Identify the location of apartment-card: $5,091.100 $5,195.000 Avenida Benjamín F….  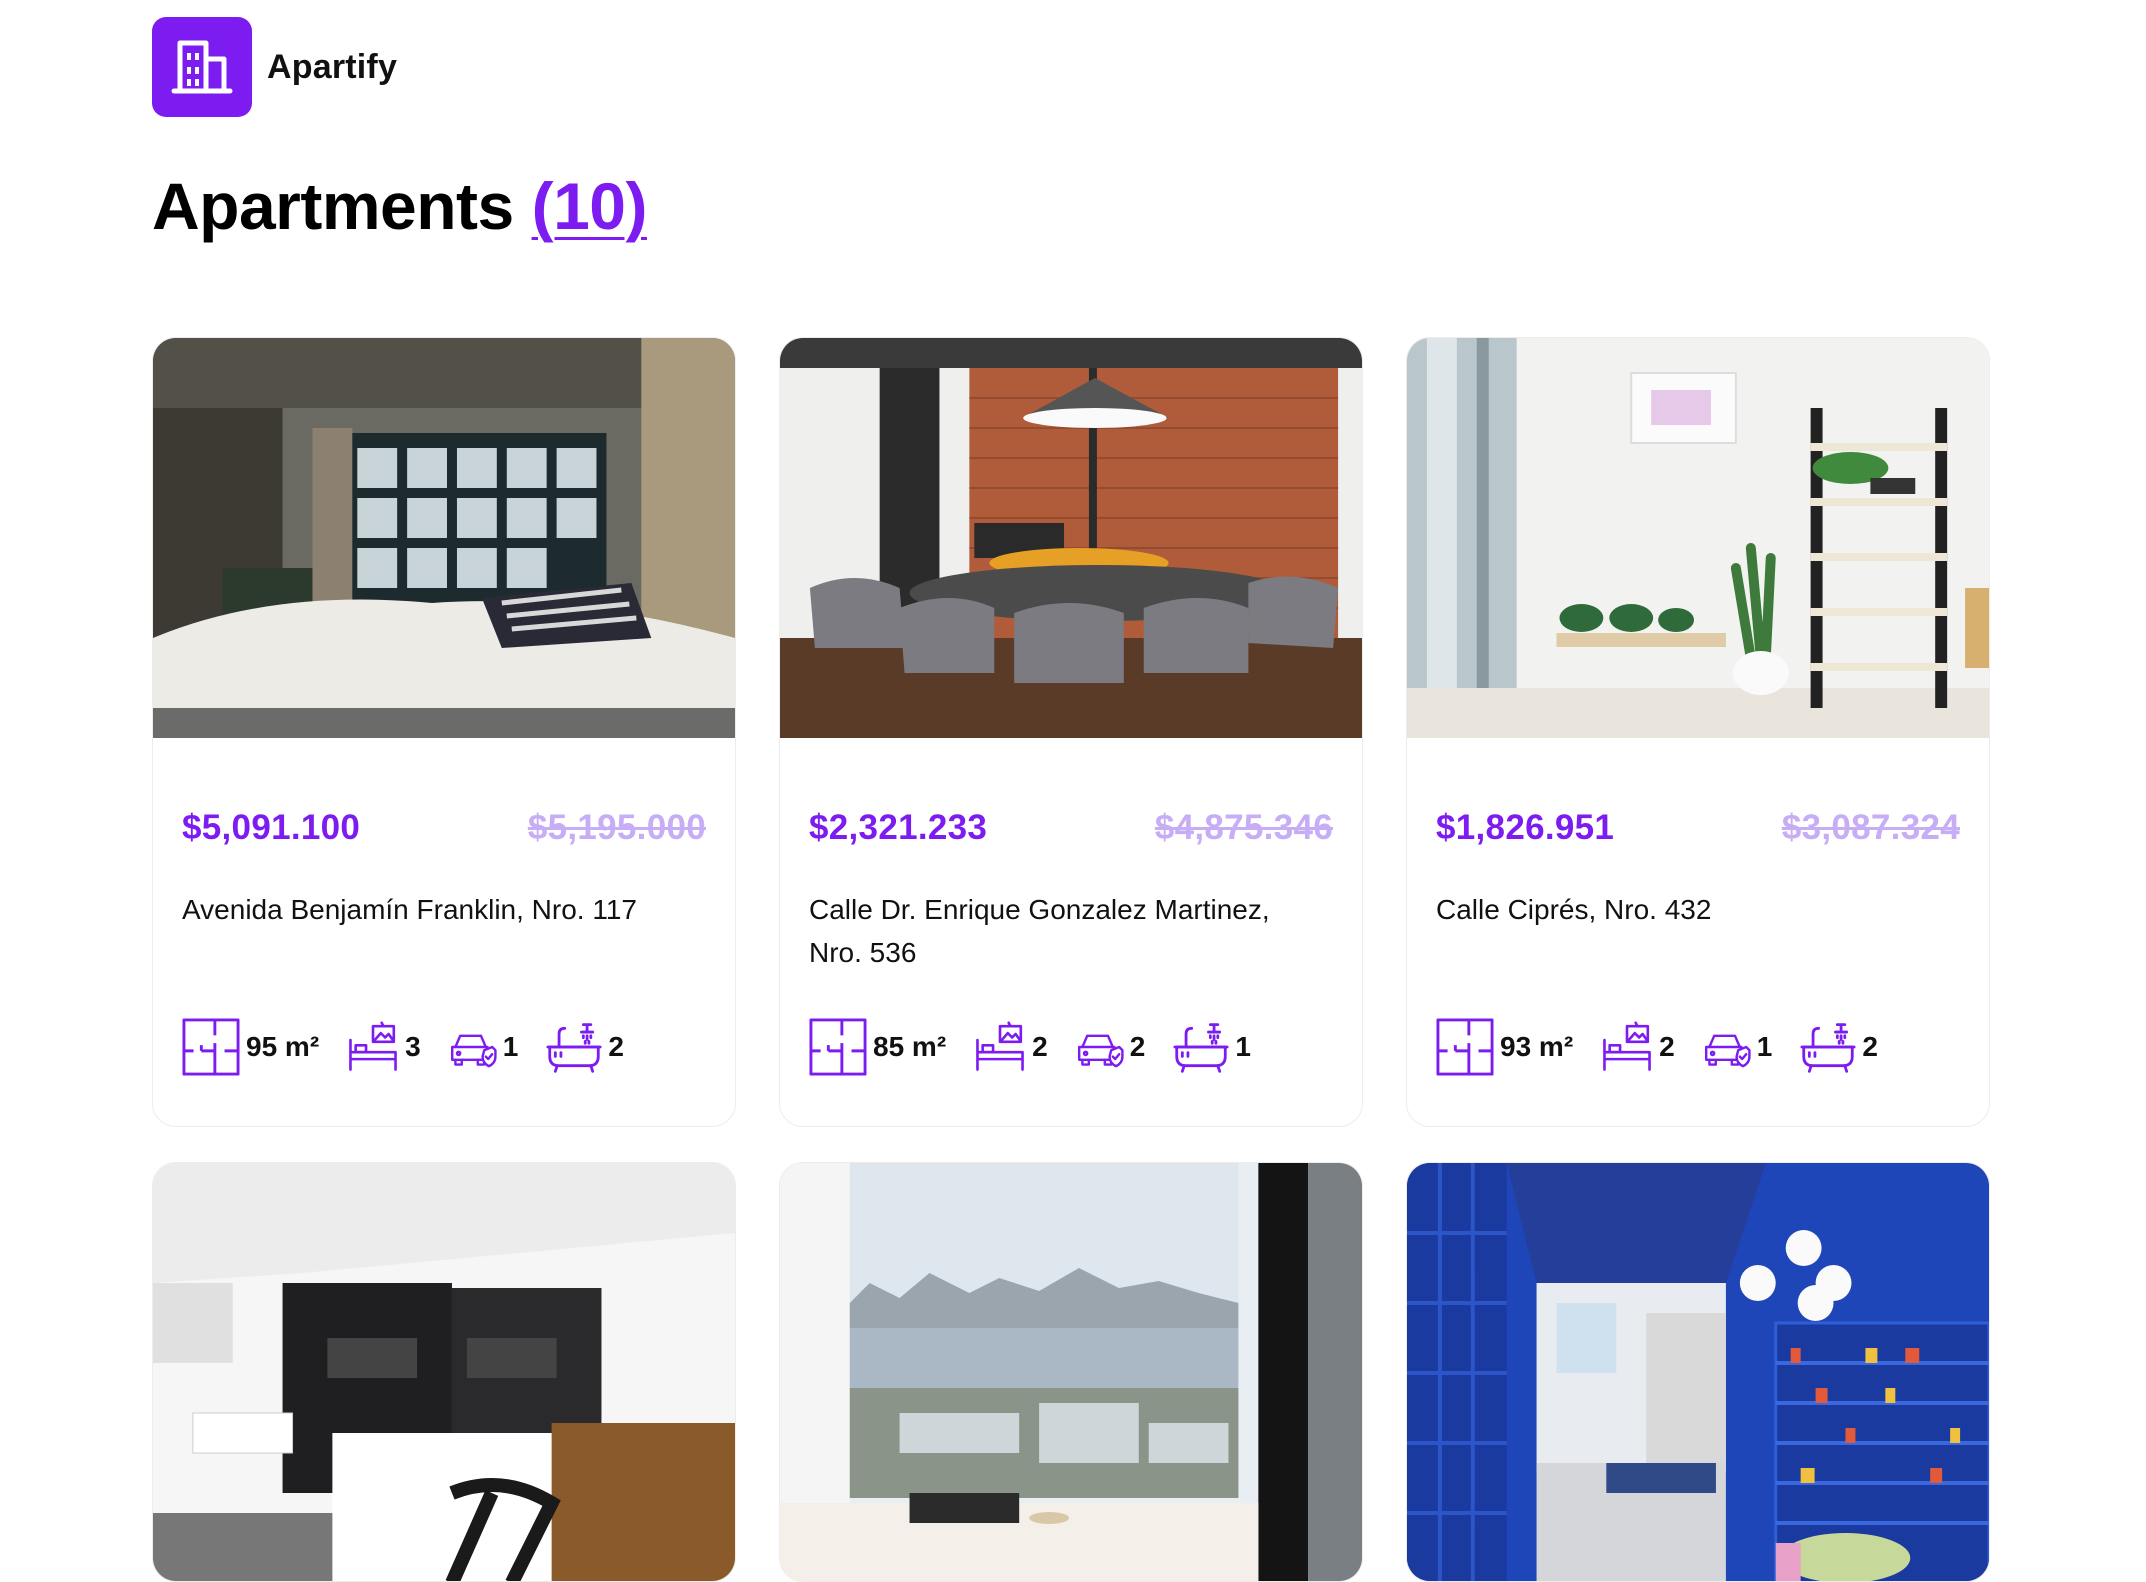
(444, 732).